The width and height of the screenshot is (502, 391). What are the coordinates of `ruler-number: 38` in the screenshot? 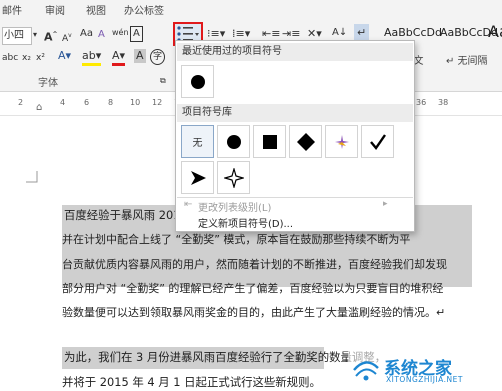 It's located at (443, 102).